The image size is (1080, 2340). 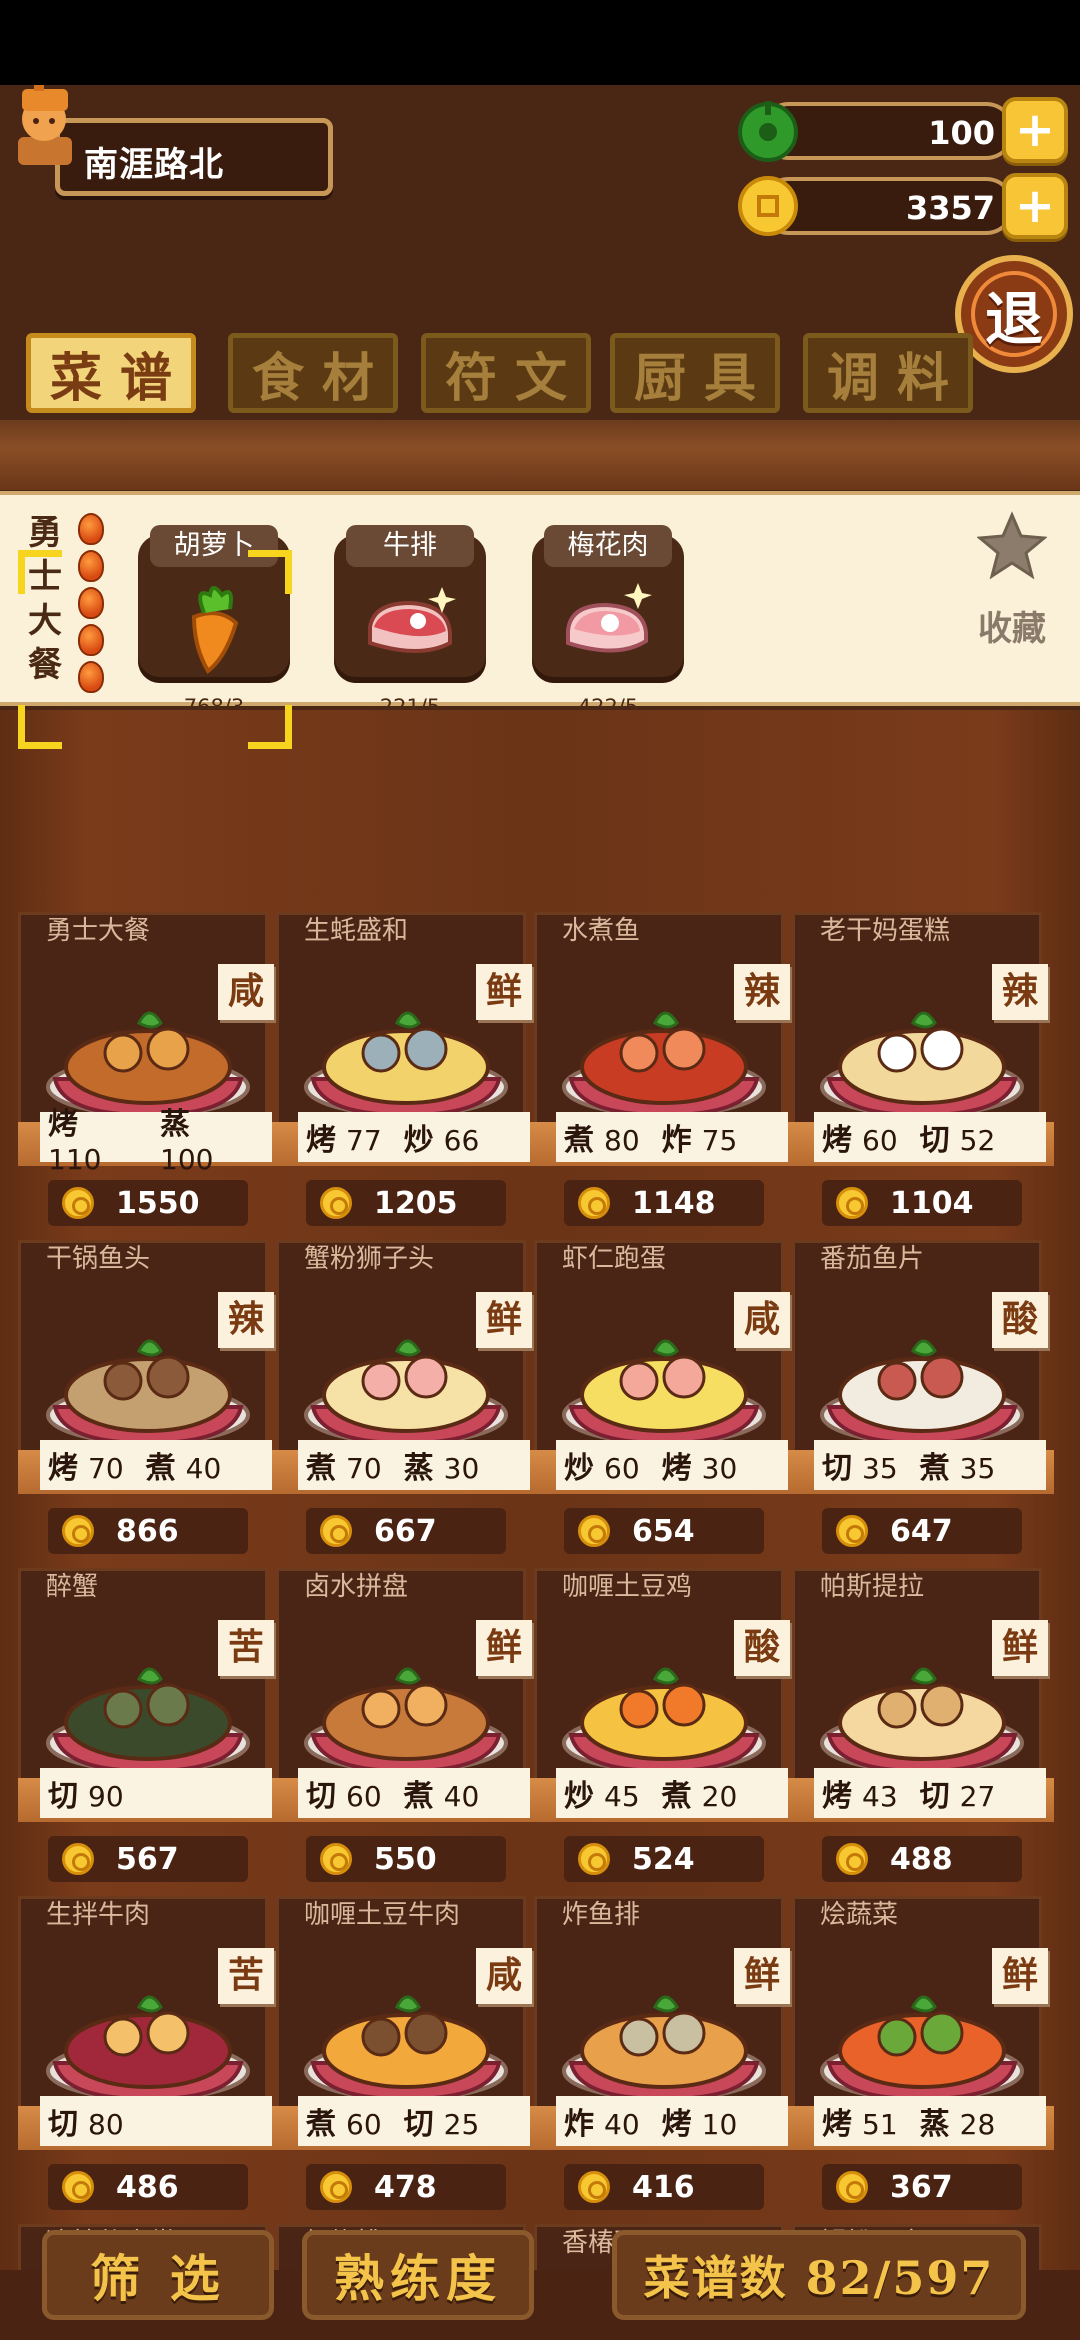 I want to click on skill-value: 52, so click(x=977, y=1140).